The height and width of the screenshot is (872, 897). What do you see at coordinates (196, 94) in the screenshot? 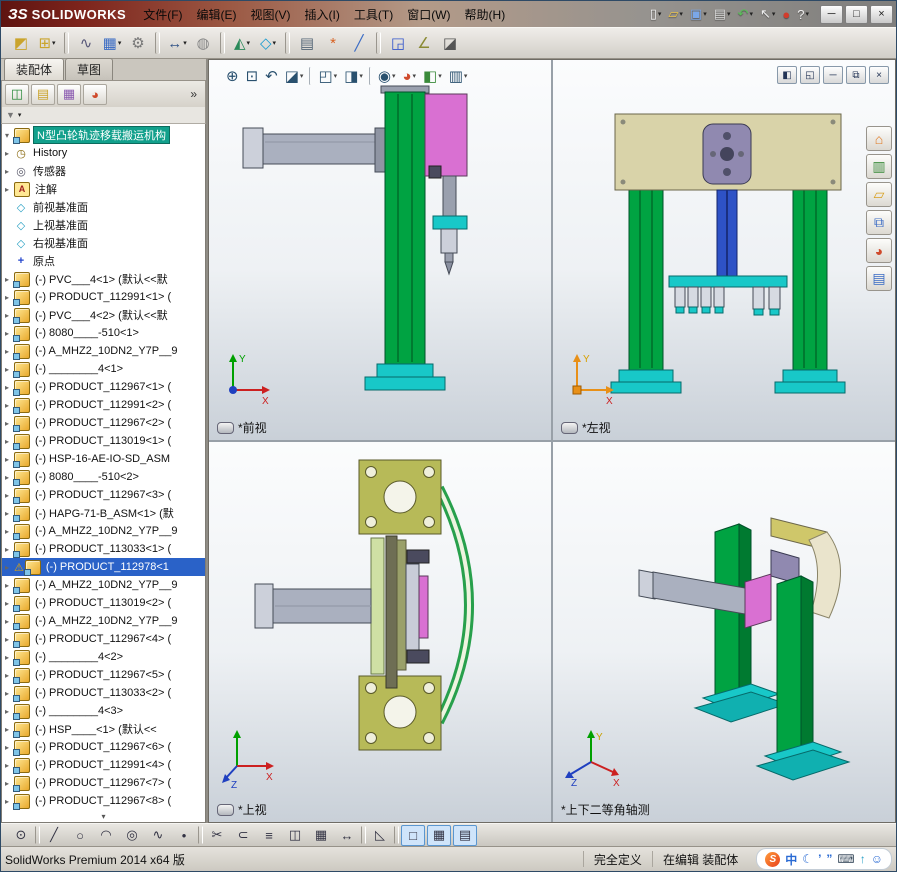
I see `panel-expand-chevrons: »` at bounding box center [196, 94].